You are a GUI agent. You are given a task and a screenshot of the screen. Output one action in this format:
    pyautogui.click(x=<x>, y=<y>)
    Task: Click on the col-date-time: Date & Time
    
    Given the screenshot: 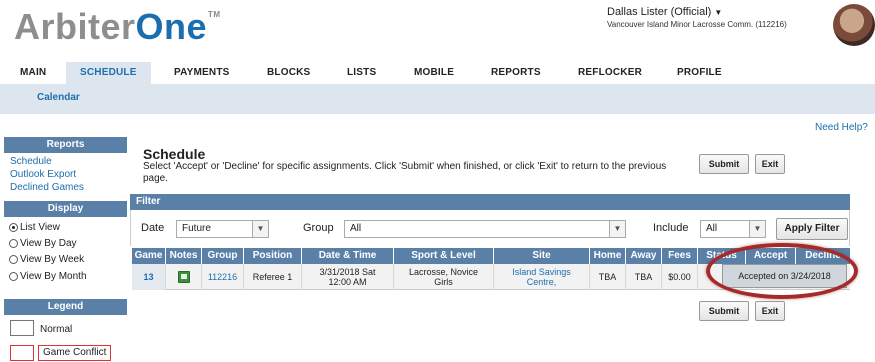 What is the action you would take?
    pyautogui.click(x=348, y=256)
    